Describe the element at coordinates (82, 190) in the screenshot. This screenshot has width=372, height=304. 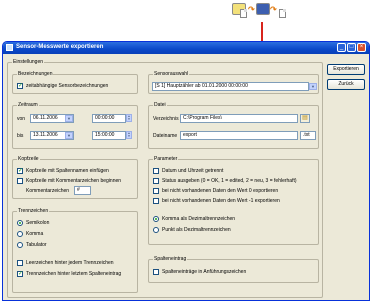
I see `comment-char-field: #` at that location.